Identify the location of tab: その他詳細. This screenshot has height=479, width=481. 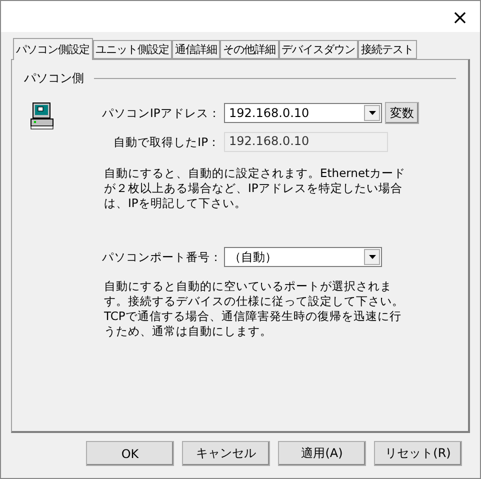
(249, 49).